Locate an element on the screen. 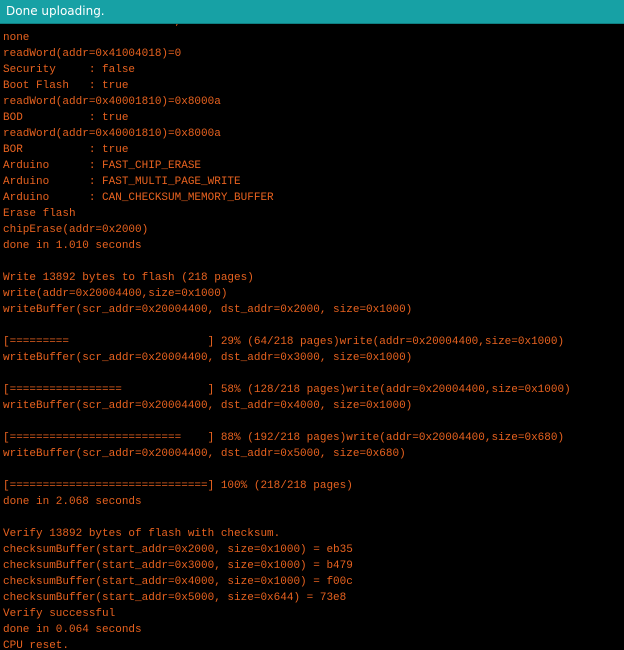 Image resolution: width=624 pixels, height=650 pixels. console-line: Write 13892 bytes to flash (218 pages) is located at coordinates (128, 278).